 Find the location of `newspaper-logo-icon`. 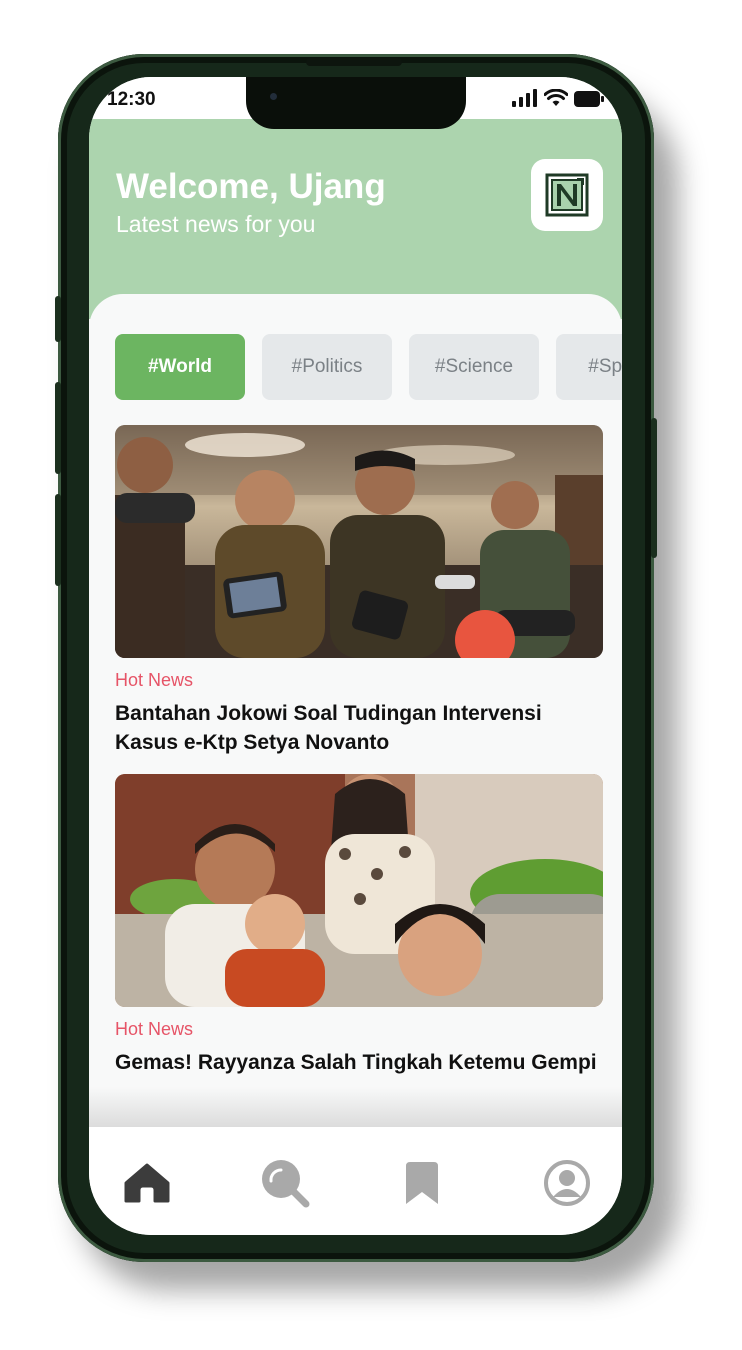

newspaper-logo-icon is located at coordinates (567, 195).